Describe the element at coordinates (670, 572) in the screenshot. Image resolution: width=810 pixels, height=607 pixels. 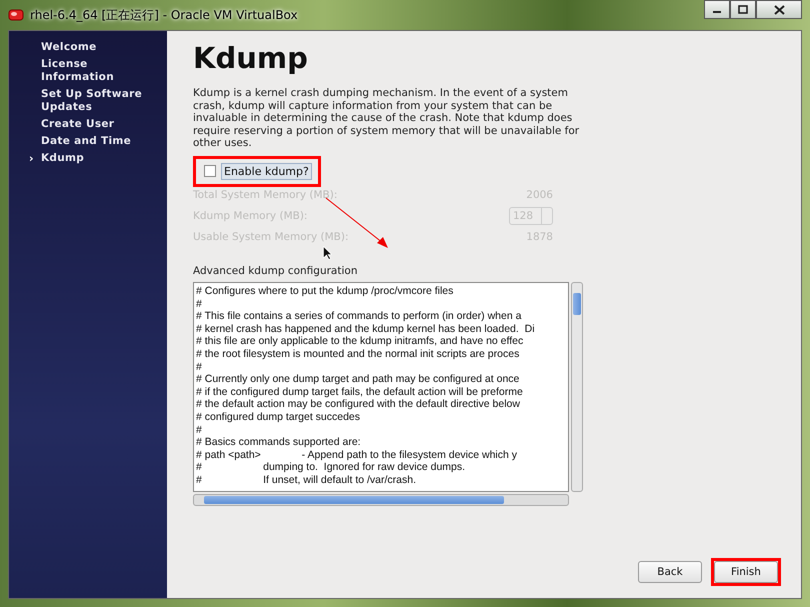
I see `nav-button: Back` at that location.